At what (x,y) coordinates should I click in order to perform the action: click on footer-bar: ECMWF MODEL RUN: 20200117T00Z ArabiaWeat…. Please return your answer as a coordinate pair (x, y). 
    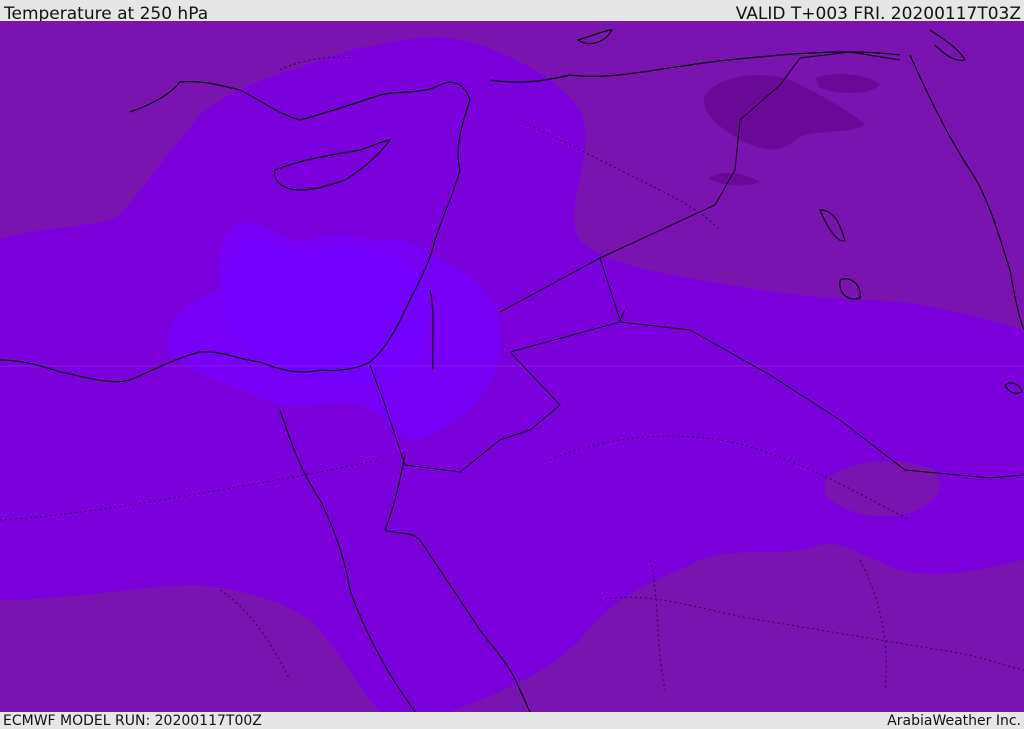
    Looking at the image, I should click on (512, 720).